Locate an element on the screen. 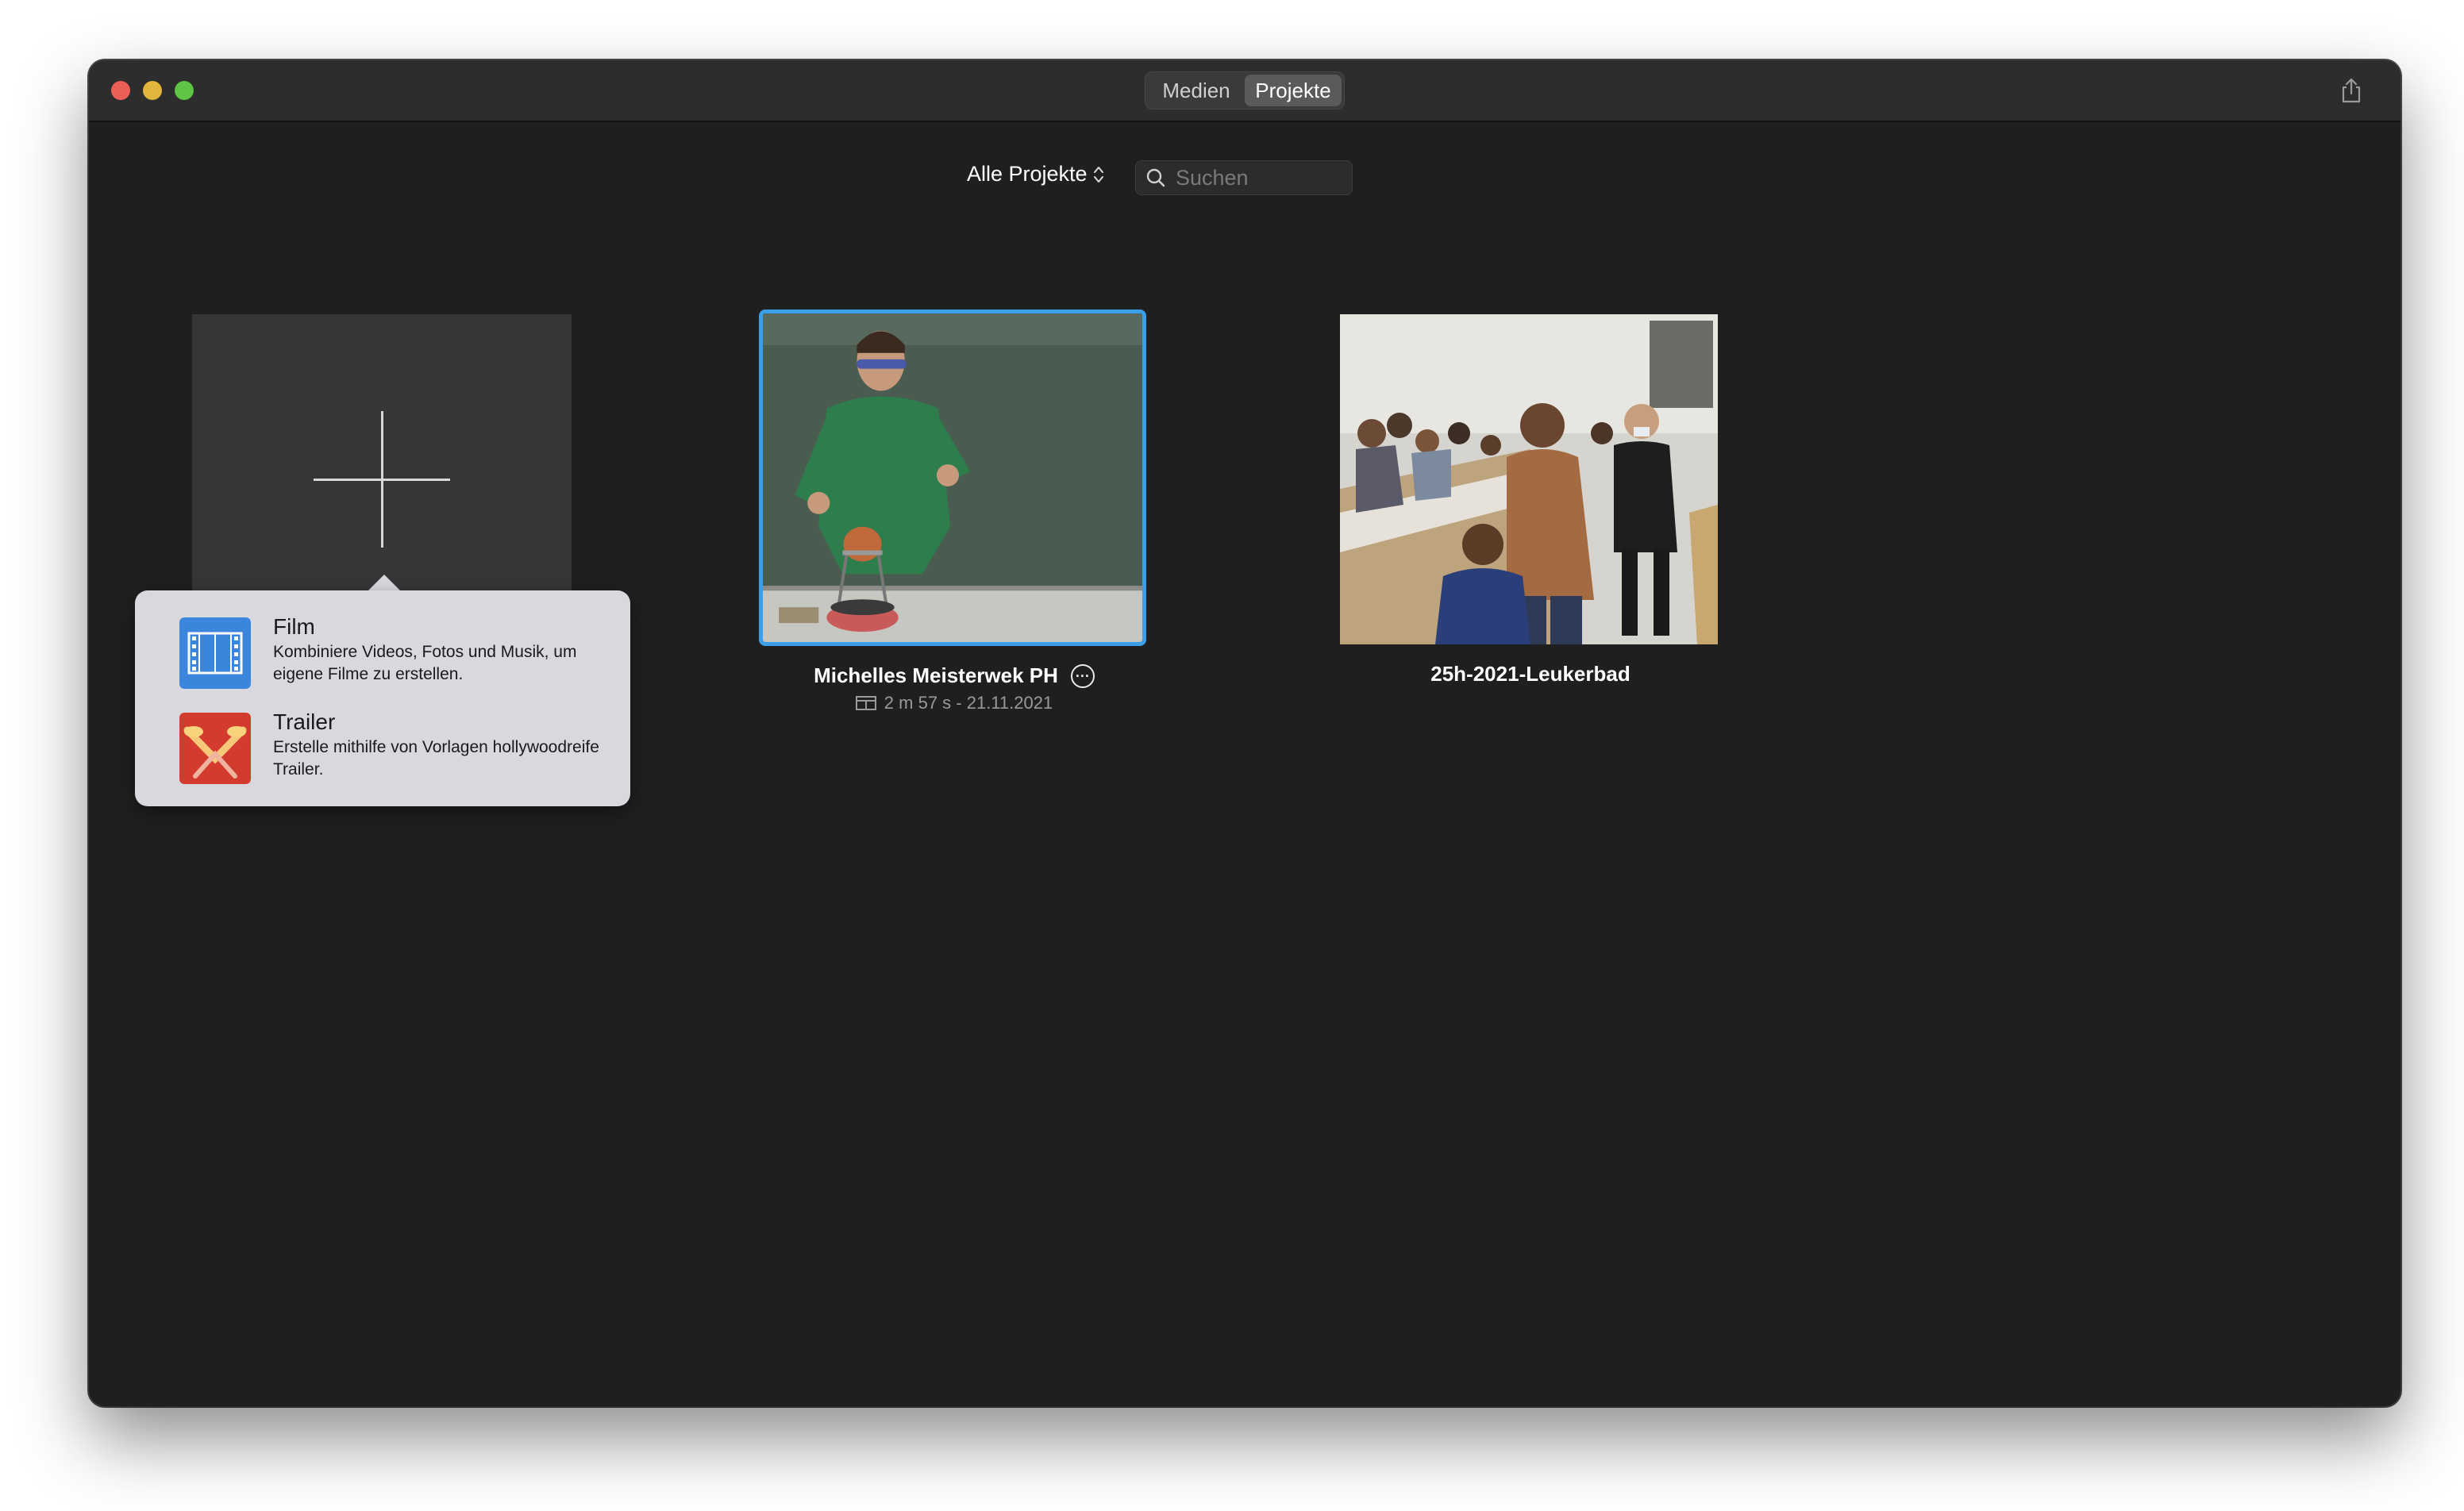 Image resolution: width=2464 pixels, height=1511 pixels. trailer-option-title: Trailer is located at coordinates (304, 721).